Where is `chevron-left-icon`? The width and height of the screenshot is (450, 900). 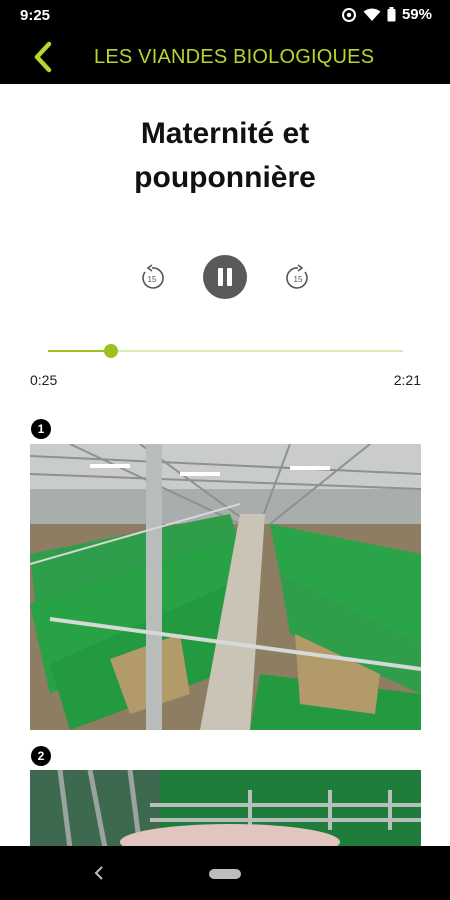
chevron-left-icon is located at coordinates (43, 57).